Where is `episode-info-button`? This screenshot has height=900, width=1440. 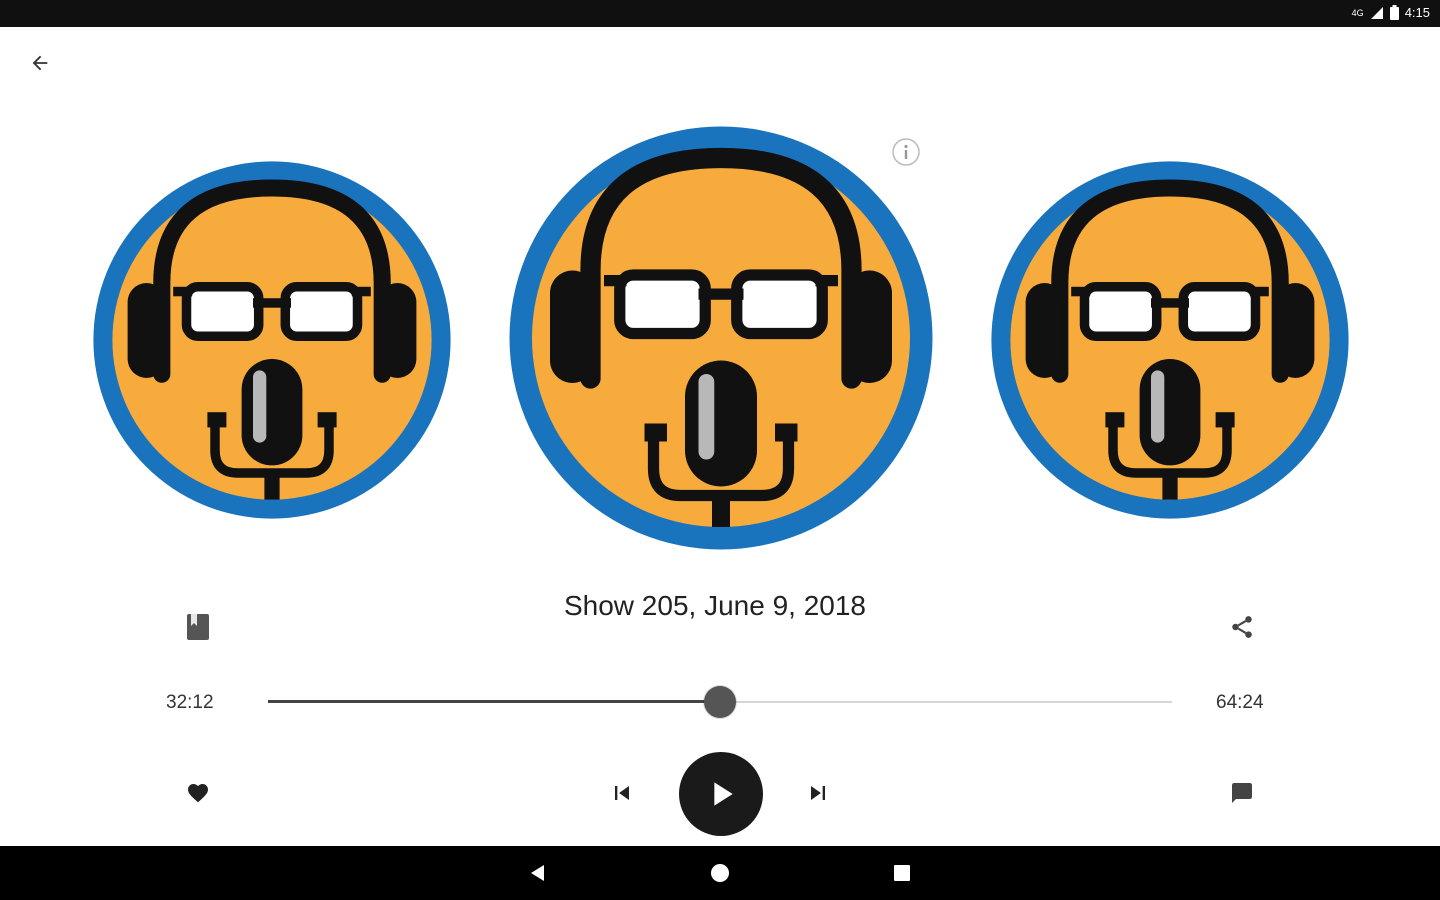
episode-info-button is located at coordinates (906, 152).